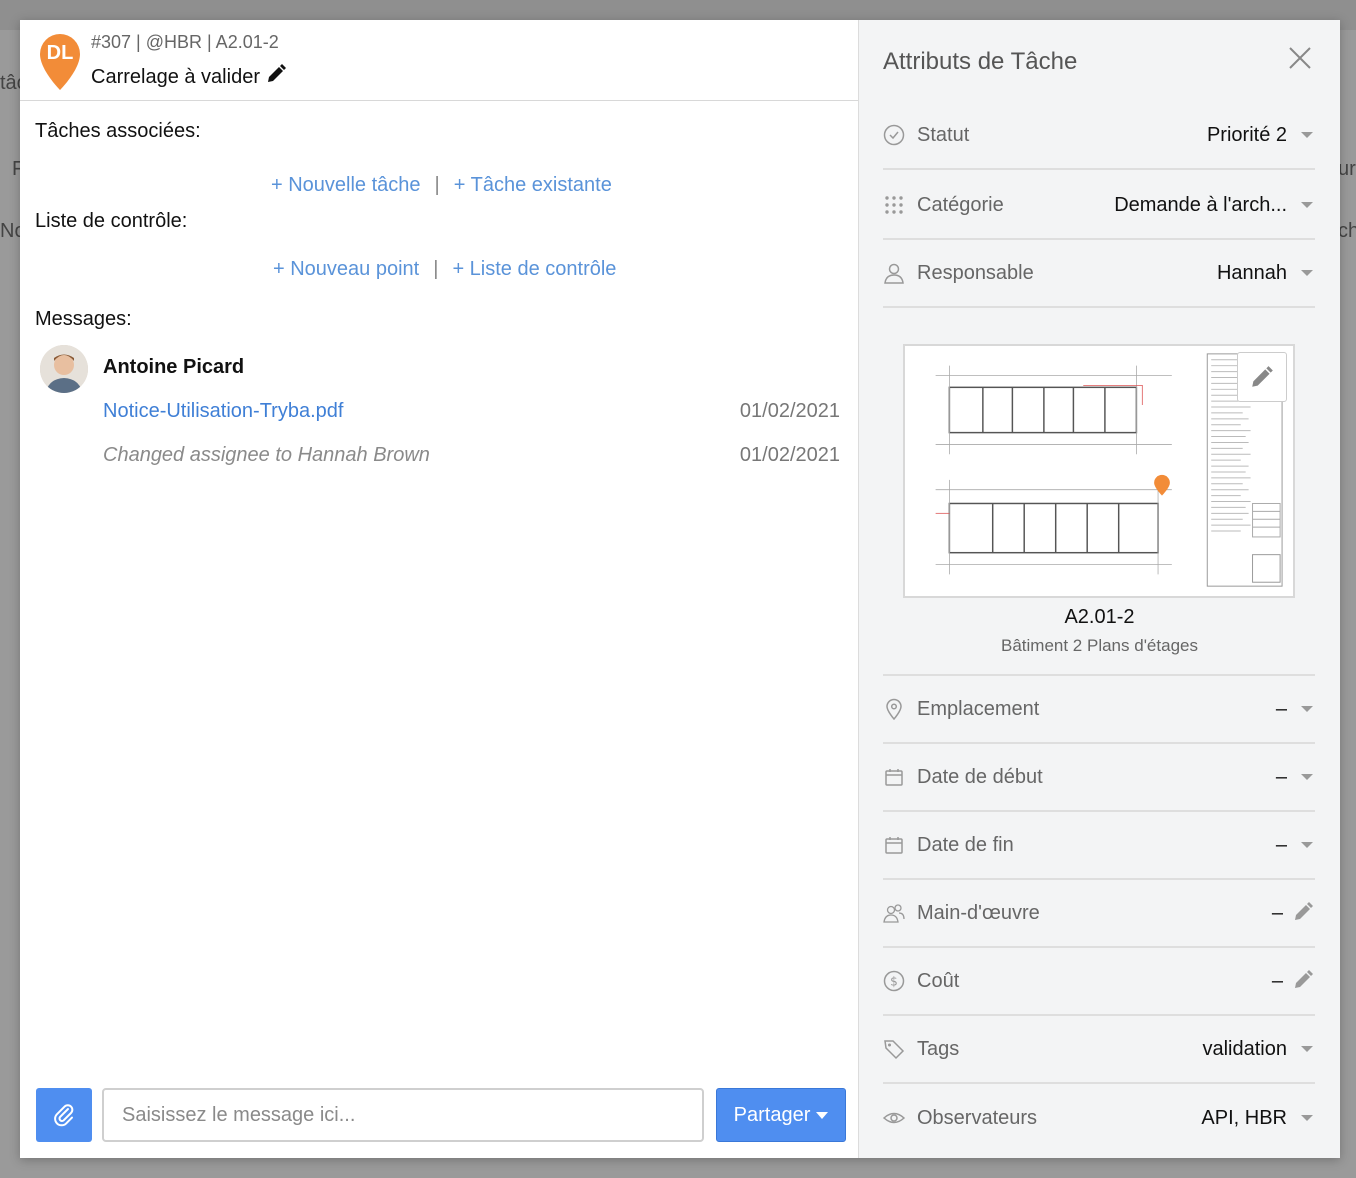 The height and width of the screenshot is (1178, 1356). What do you see at coordinates (789, 411) in the screenshot?
I see `message-date: 01/02/2021` at bounding box center [789, 411].